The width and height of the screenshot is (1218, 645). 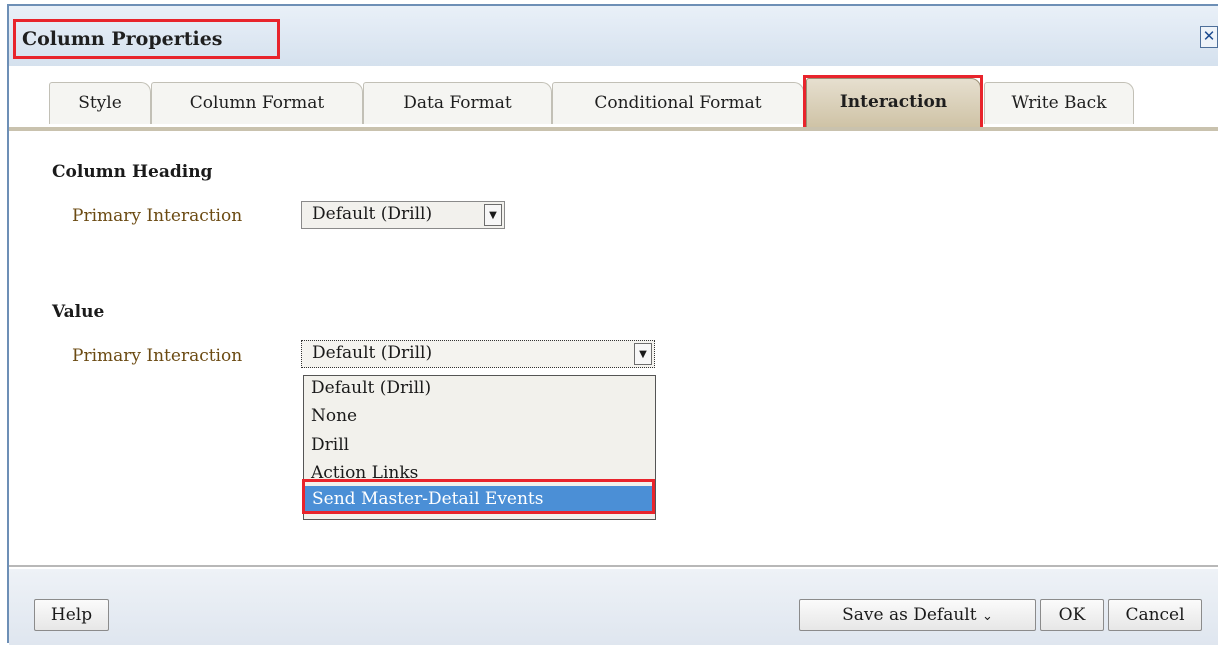 What do you see at coordinates (330, 445) in the screenshot?
I see `option-drill: Drill` at bounding box center [330, 445].